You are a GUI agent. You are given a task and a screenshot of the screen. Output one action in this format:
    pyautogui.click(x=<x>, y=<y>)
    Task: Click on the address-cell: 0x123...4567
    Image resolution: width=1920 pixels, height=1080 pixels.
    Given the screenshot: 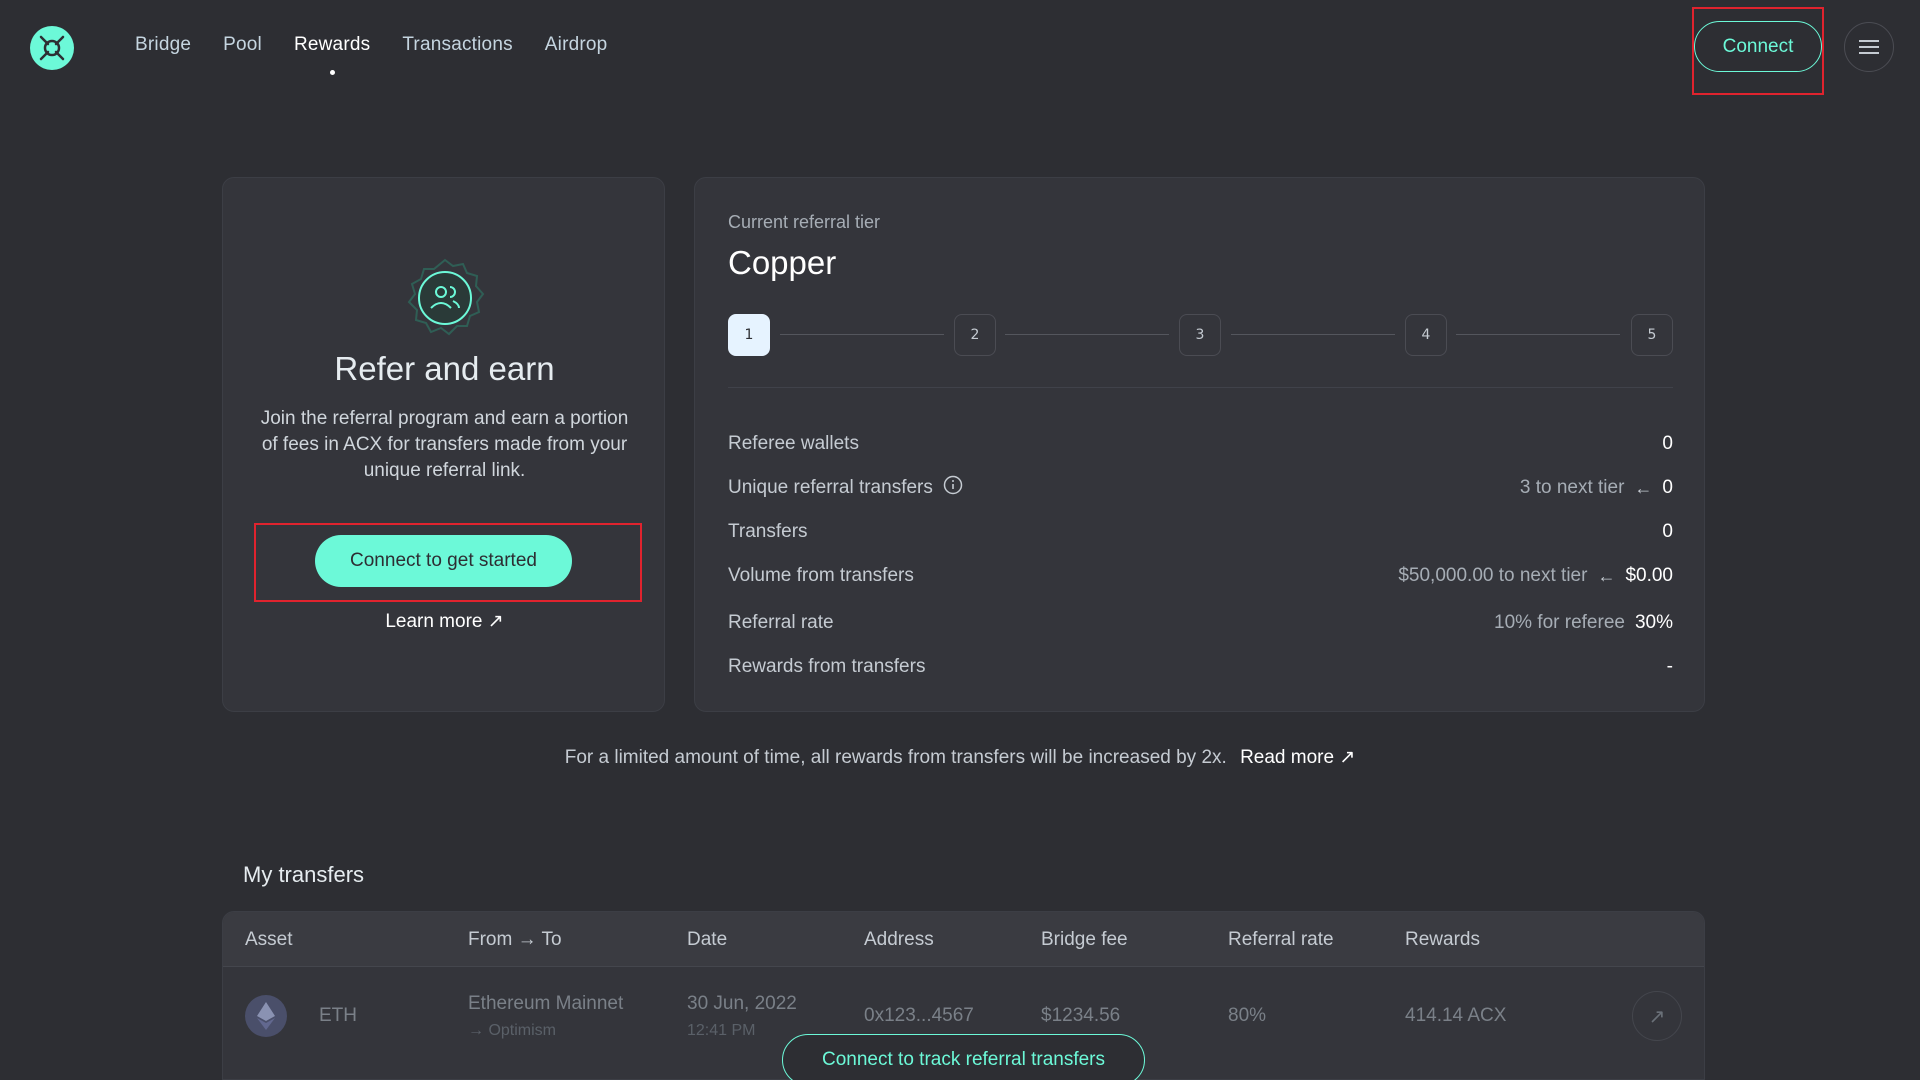 What is the action you would take?
    pyautogui.click(x=919, y=1015)
    